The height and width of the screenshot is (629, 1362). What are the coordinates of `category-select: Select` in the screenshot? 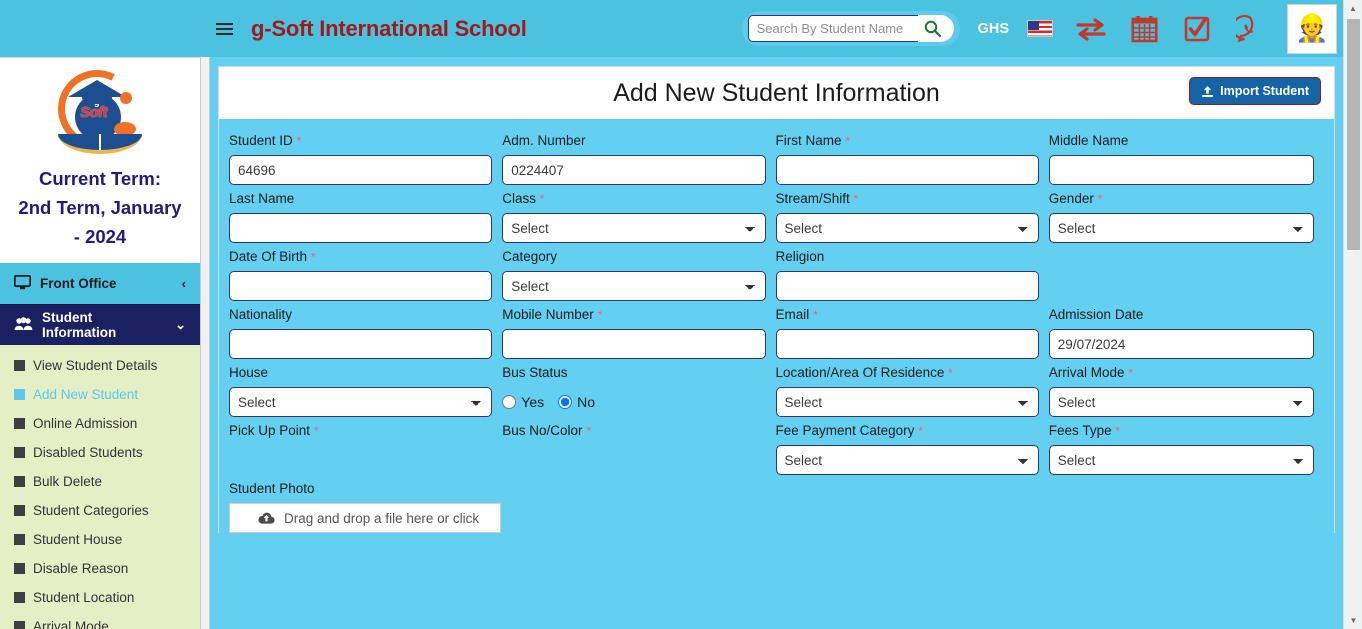 It's located at (634, 286).